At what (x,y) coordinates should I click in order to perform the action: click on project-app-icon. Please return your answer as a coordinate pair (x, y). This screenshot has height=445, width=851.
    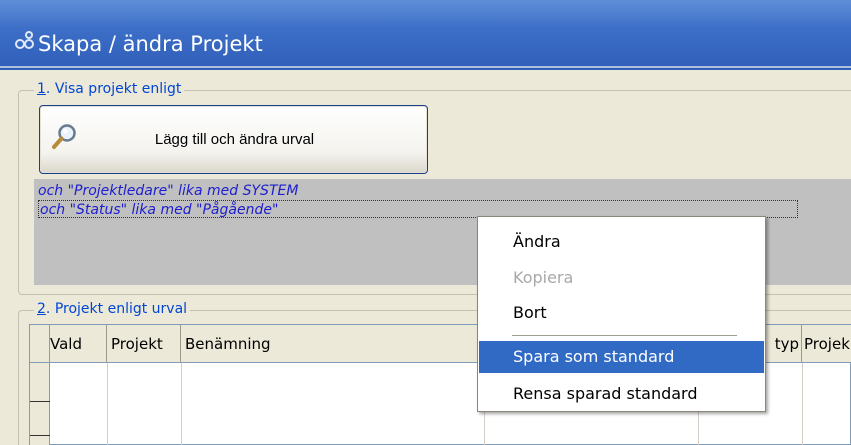
    Looking at the image, I should click on (24, 40).